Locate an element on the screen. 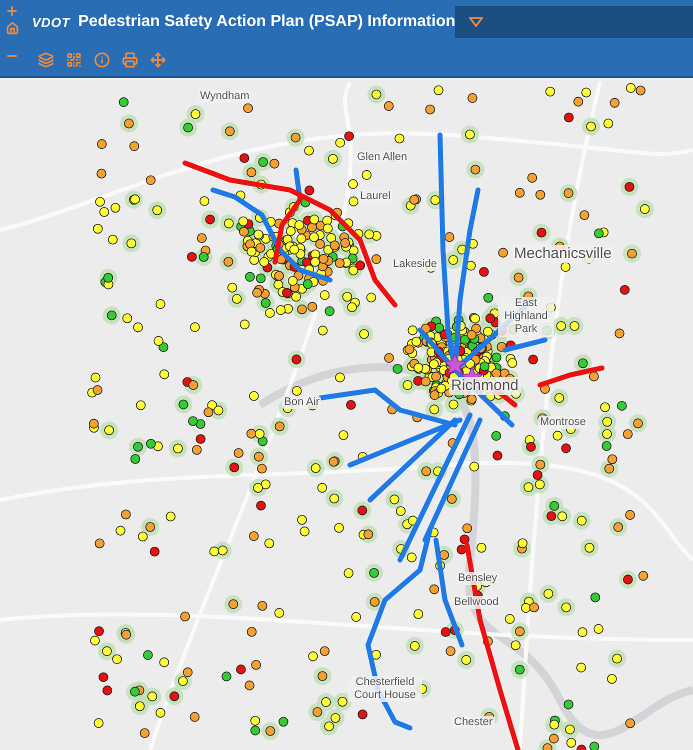 This screenshot has height=750, width=693. logo: VDOT is located at coordinates (51, 22).